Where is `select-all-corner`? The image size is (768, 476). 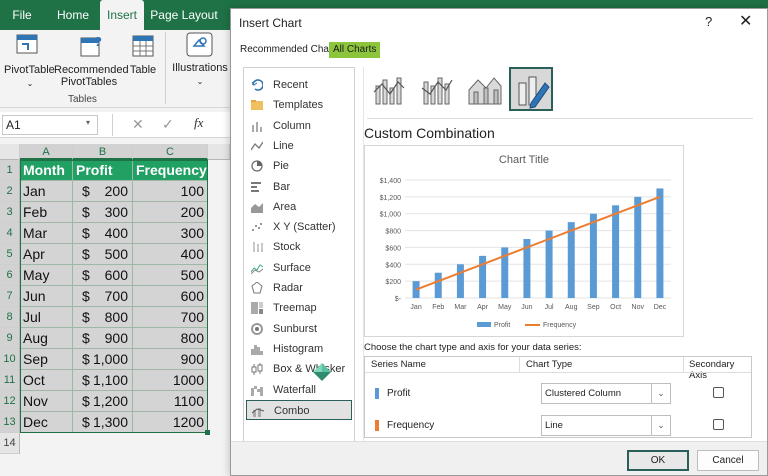 select-all-corner is located at coordinates (10, 152).